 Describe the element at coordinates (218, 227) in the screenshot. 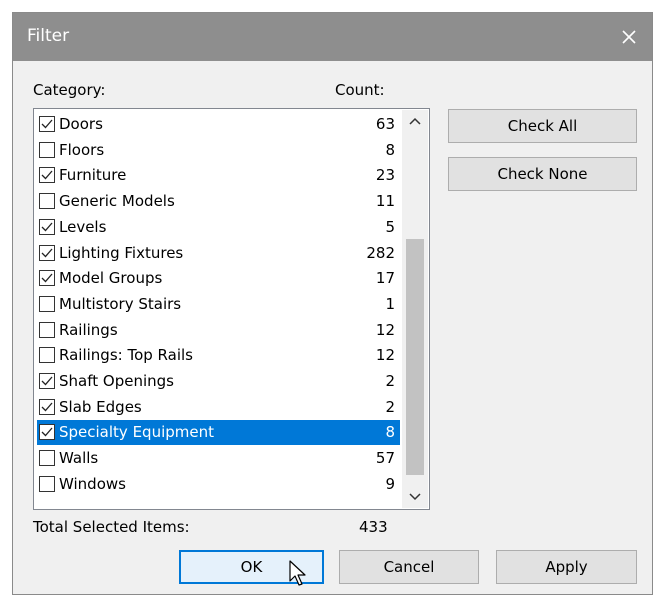

I see `list-item: Levels 5` at that location.